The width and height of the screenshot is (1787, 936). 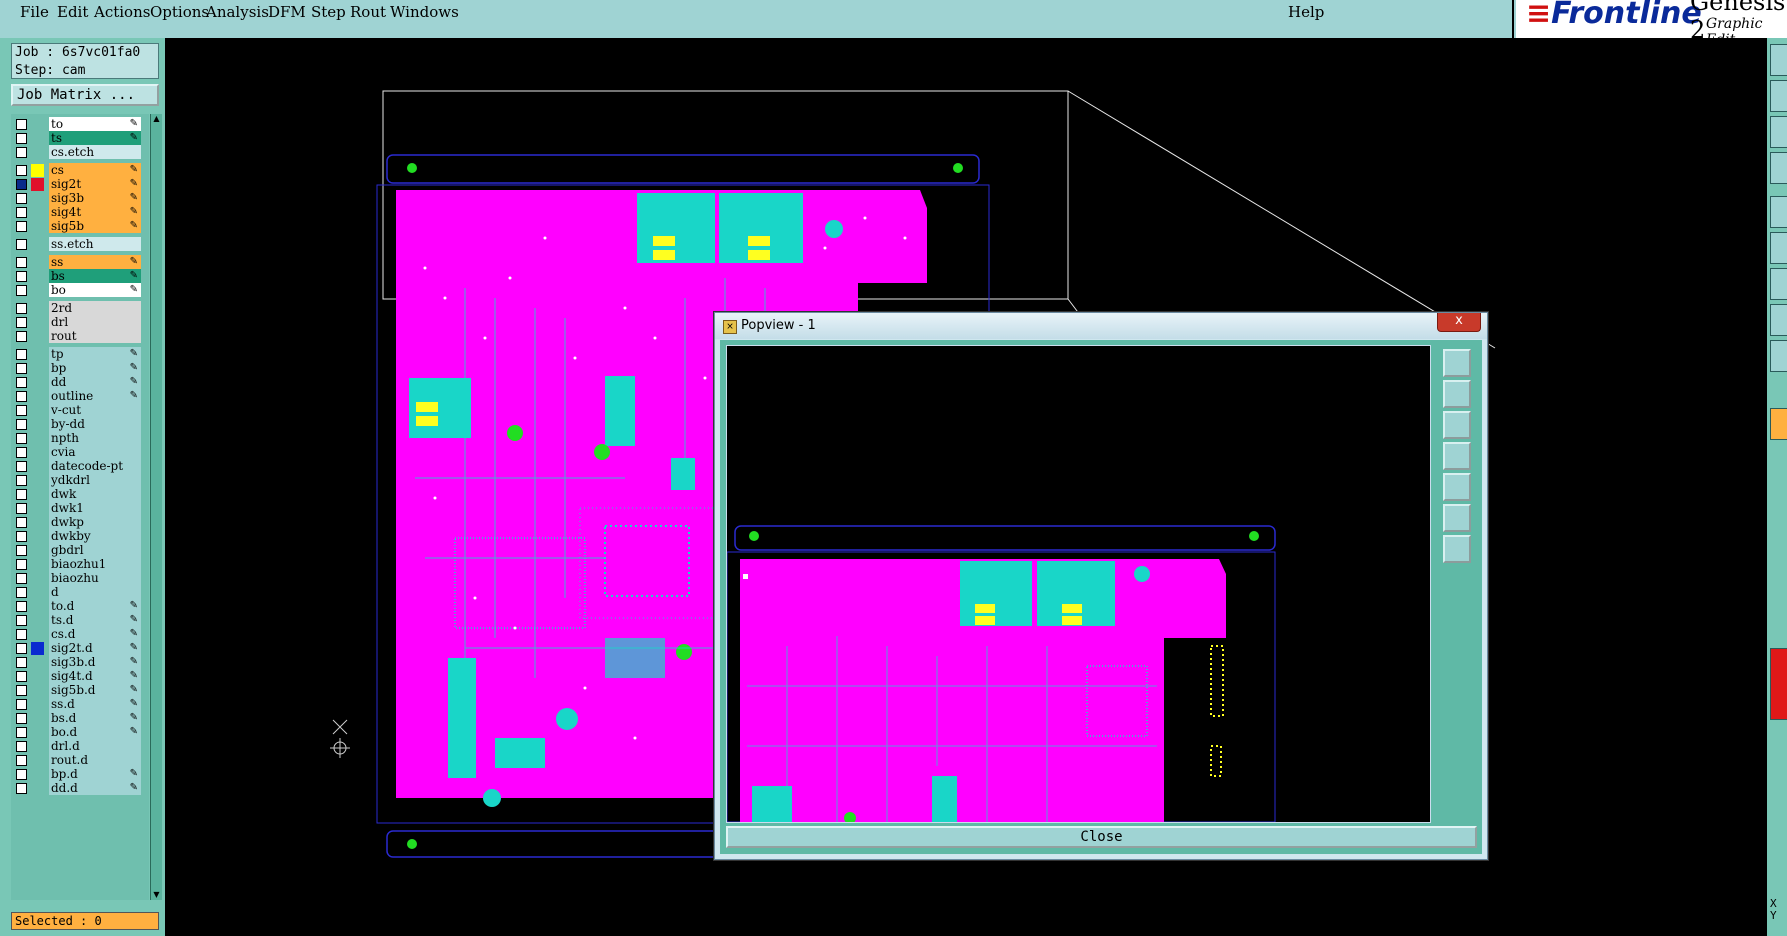 I want to click on layer-row: biaozhu1, so click(x=79, y=564).